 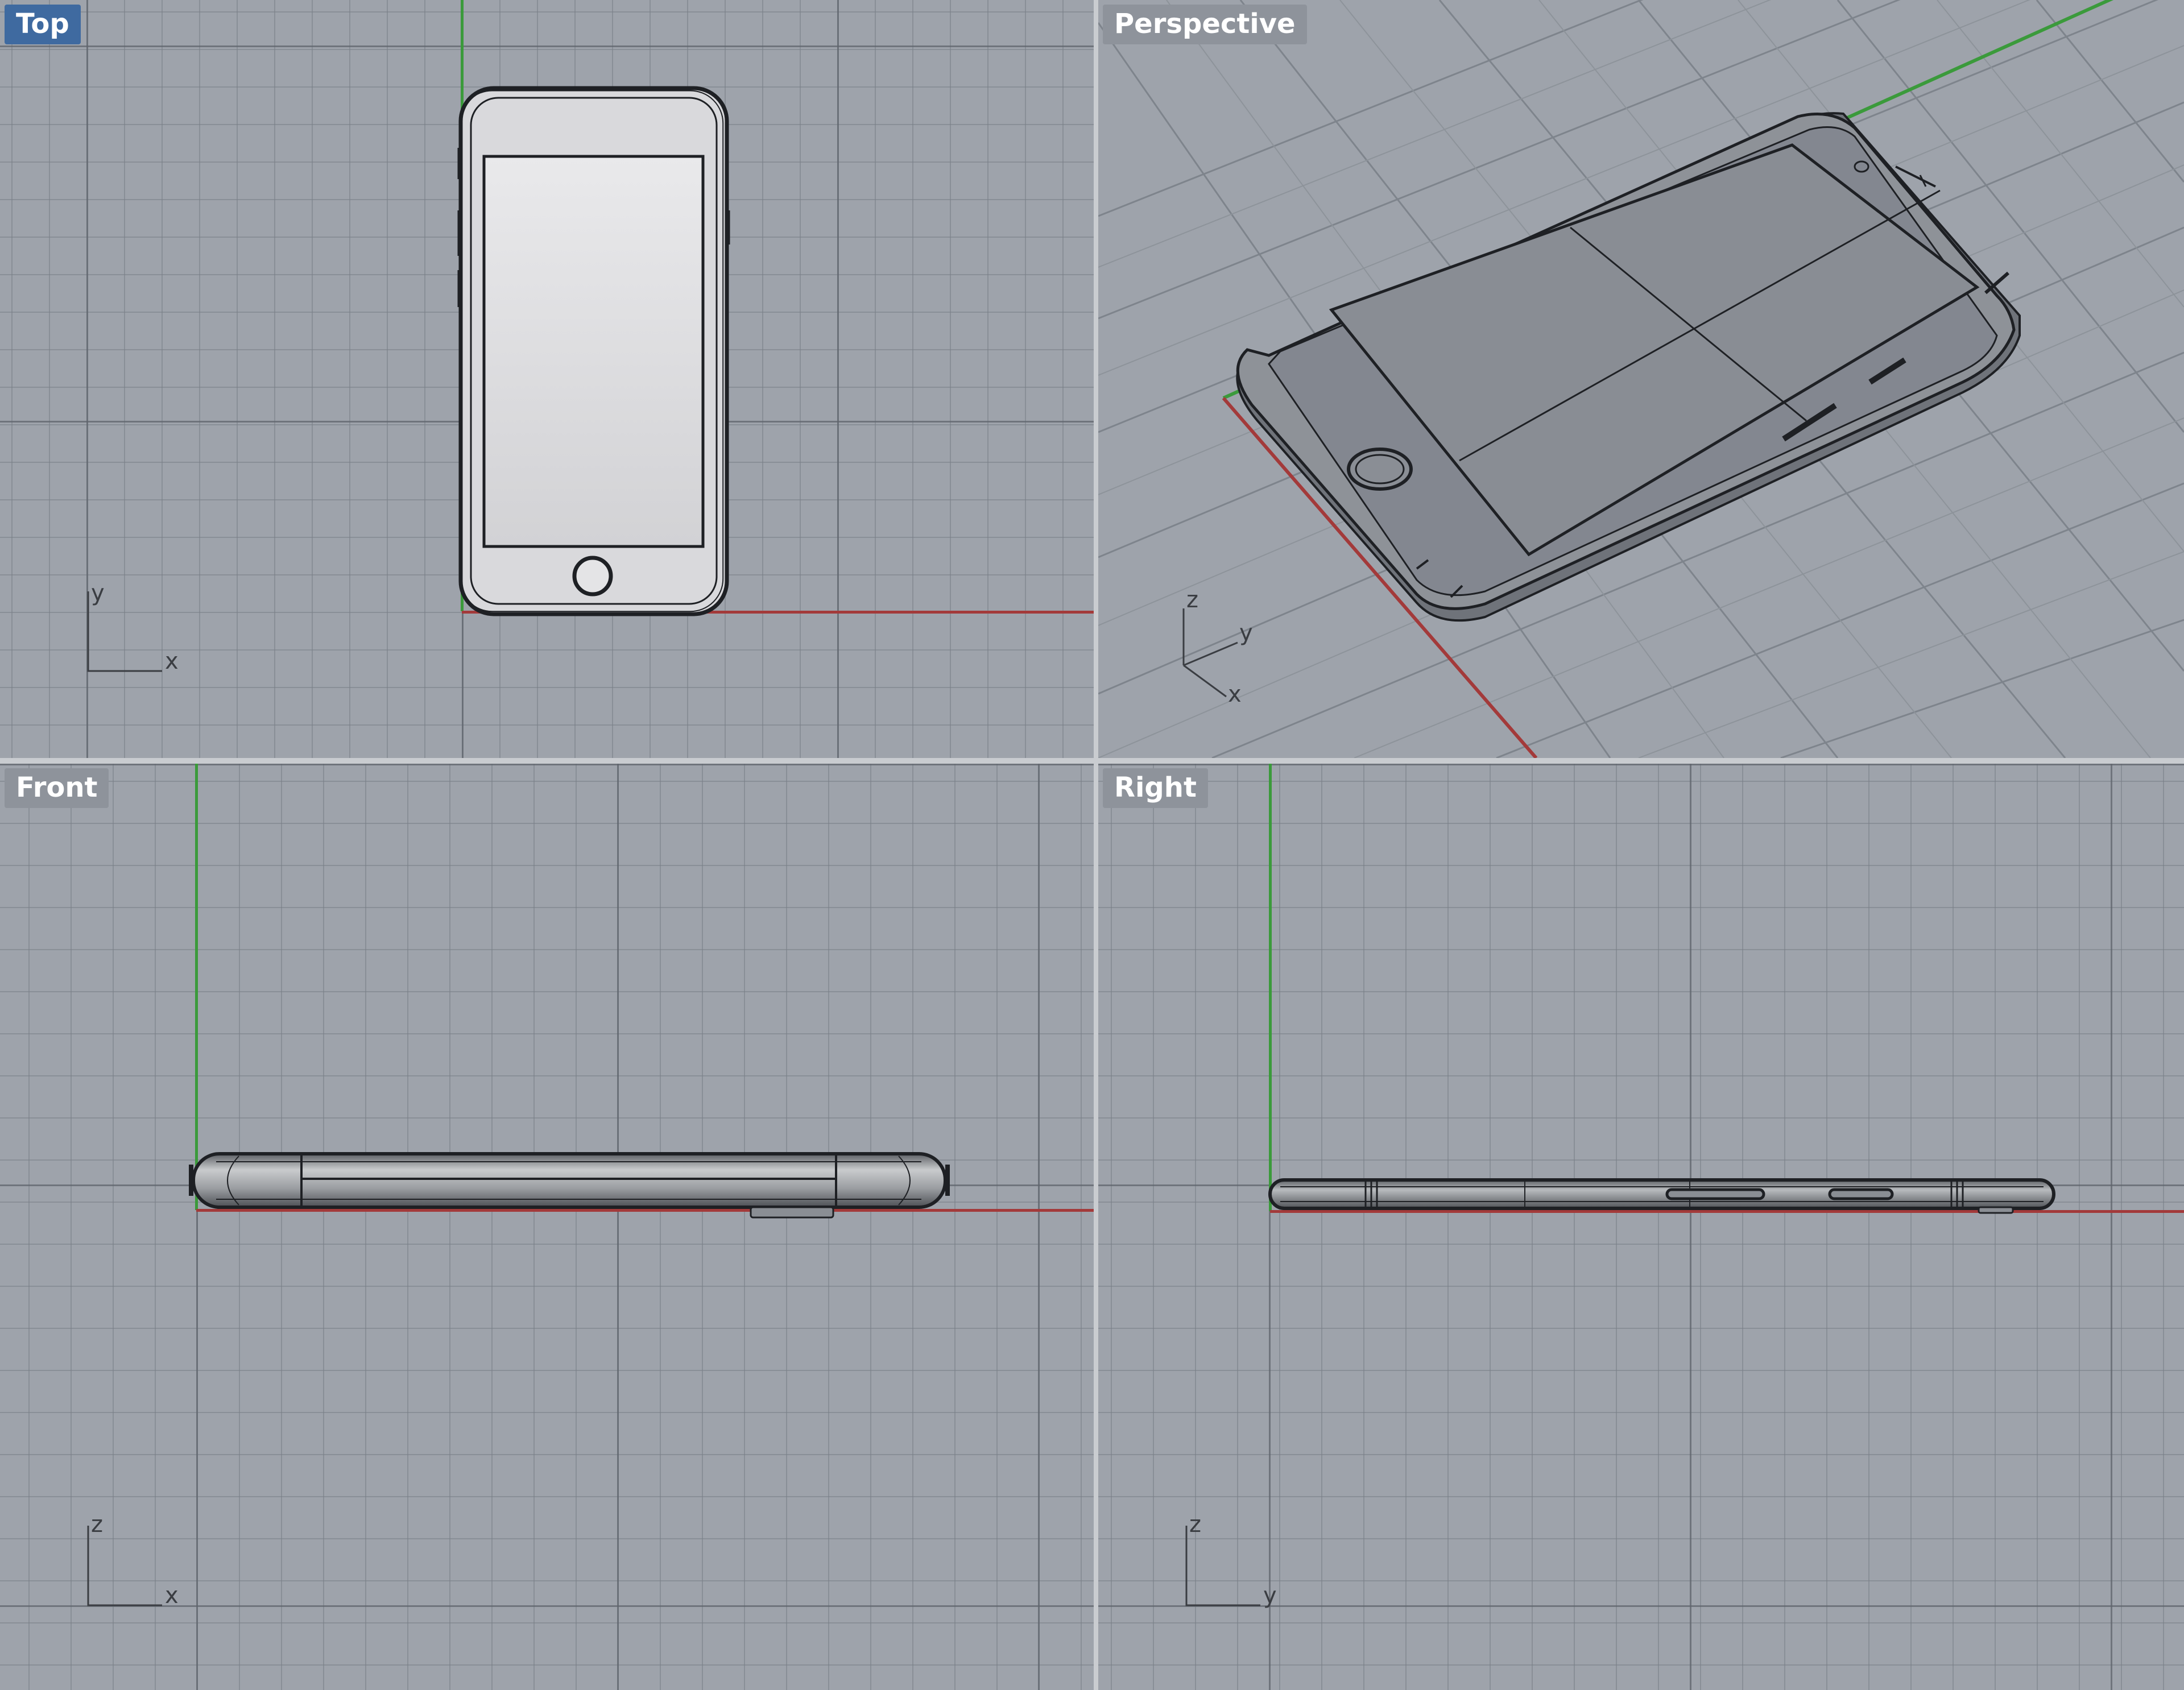 What do you see at coordinates (1628, 367) in the screenshot?
I see `phone-perspective-wireframe` at bounding box center [1628, 367].